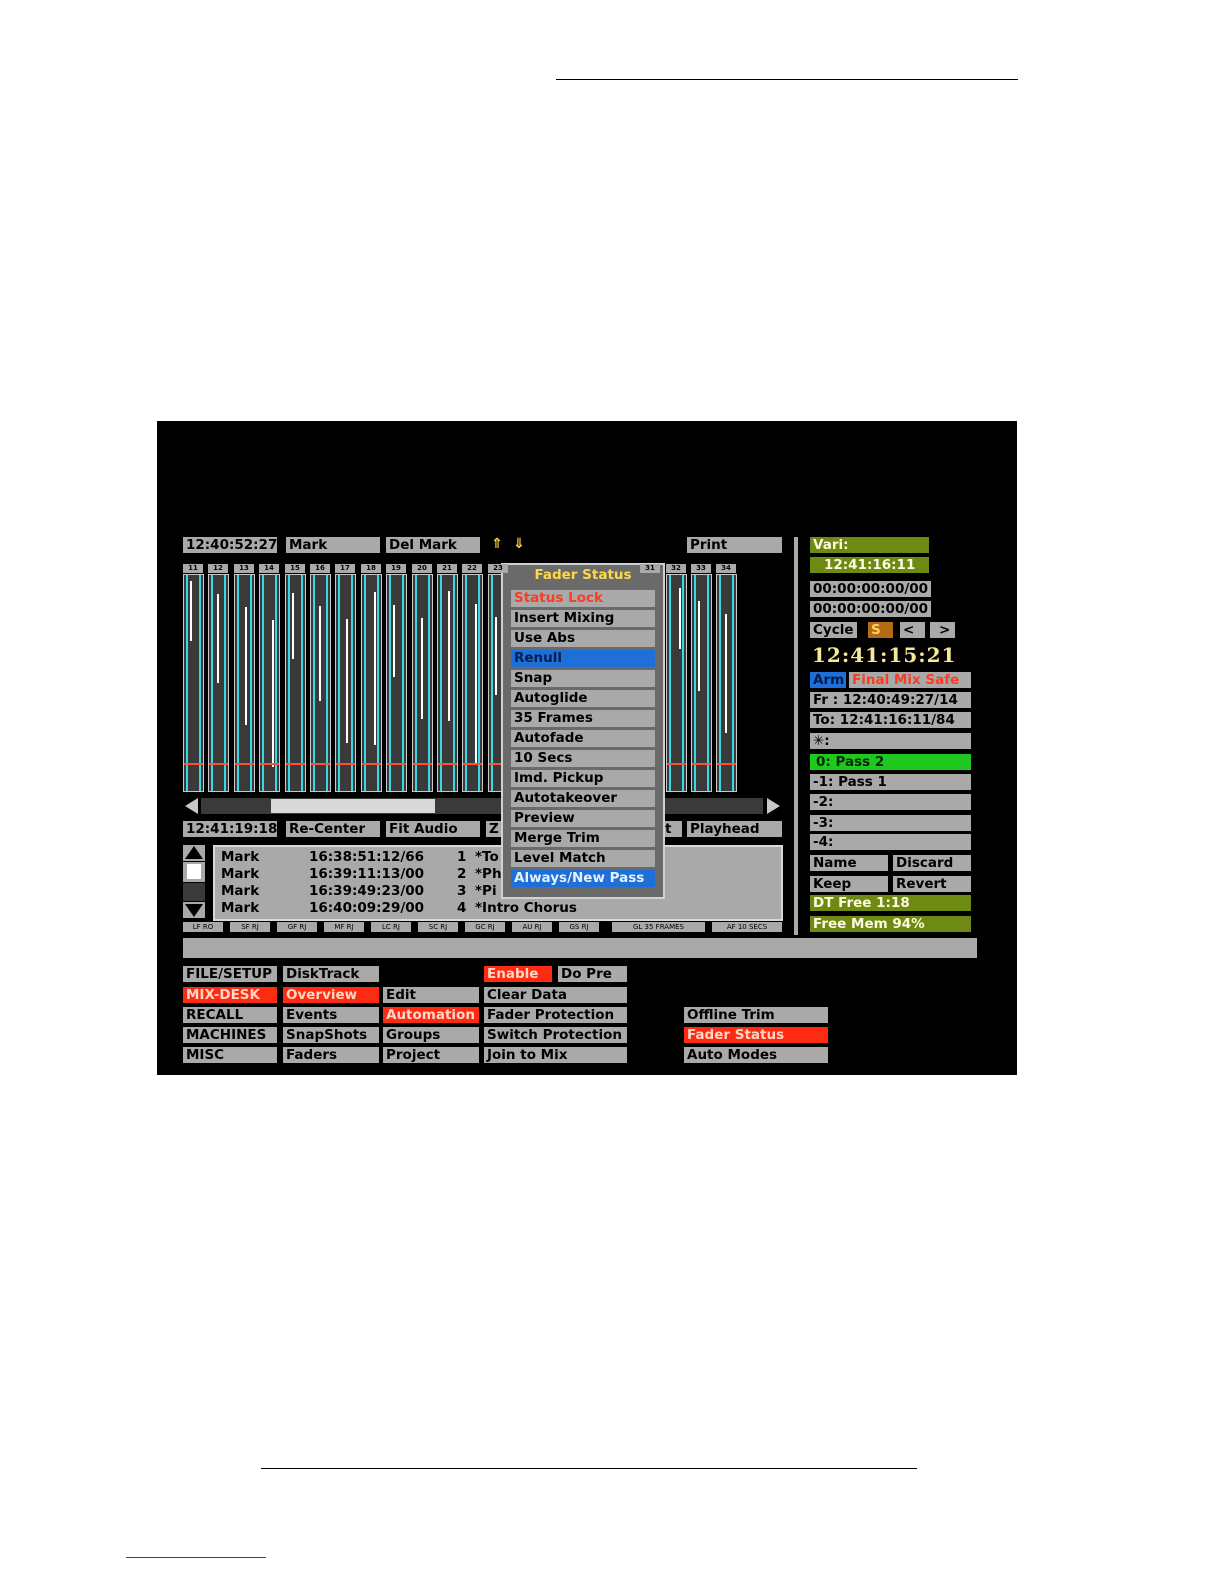 This screenshot has width=1224, height=1584. Describe the element at coordinates (353, 806) in the screenshot. I see `scrollbar-thumb` at that location.